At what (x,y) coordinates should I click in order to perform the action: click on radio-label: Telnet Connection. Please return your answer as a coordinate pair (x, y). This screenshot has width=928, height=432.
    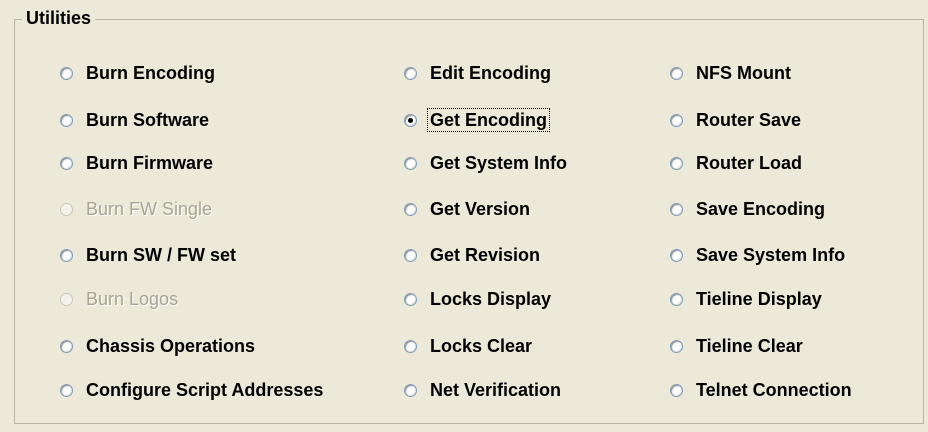
    Looking at the image, I should click on (774, 390).